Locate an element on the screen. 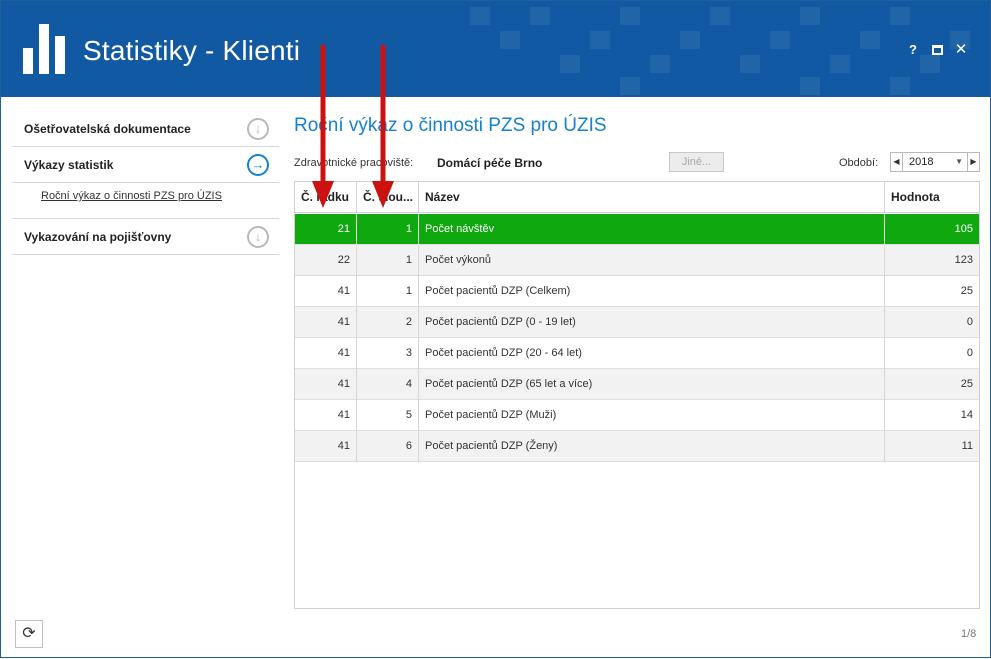 Image resolution: width=991 pixels, height=659 pixels. cell-column-number: 3 is located at coordinates (388, 353).